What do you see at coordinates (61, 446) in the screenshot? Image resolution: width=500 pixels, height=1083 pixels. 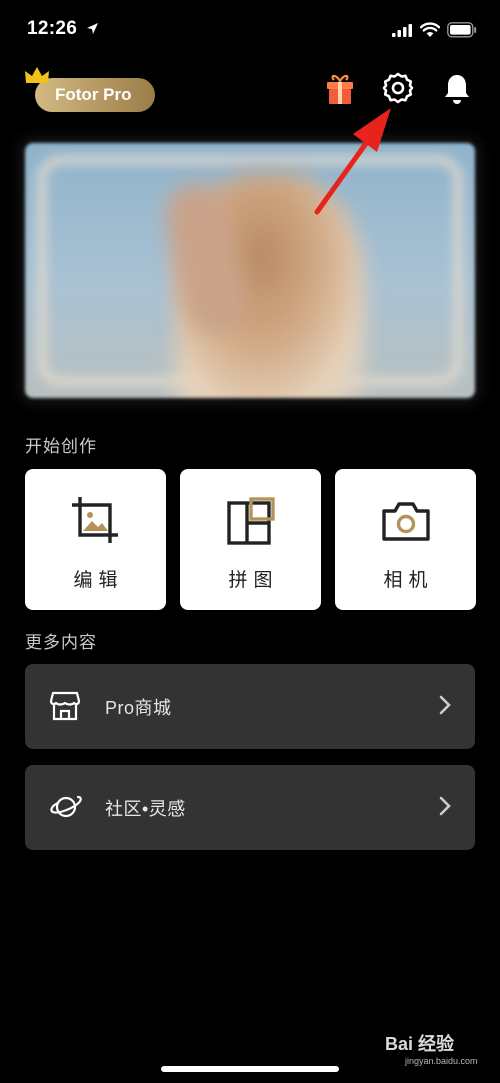 I see `section-title-start: 开始创作` at bounding box center [61, 446].